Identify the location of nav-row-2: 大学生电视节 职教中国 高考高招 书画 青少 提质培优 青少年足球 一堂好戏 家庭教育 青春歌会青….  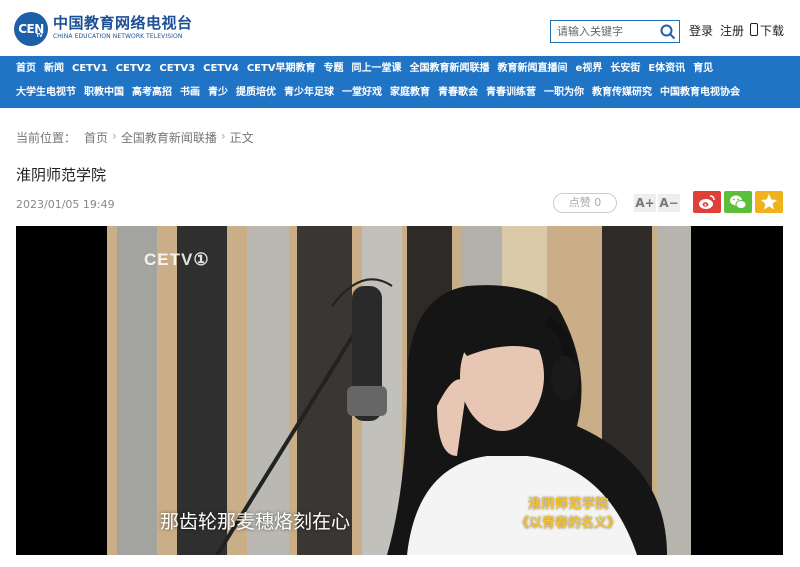
(378, 95).